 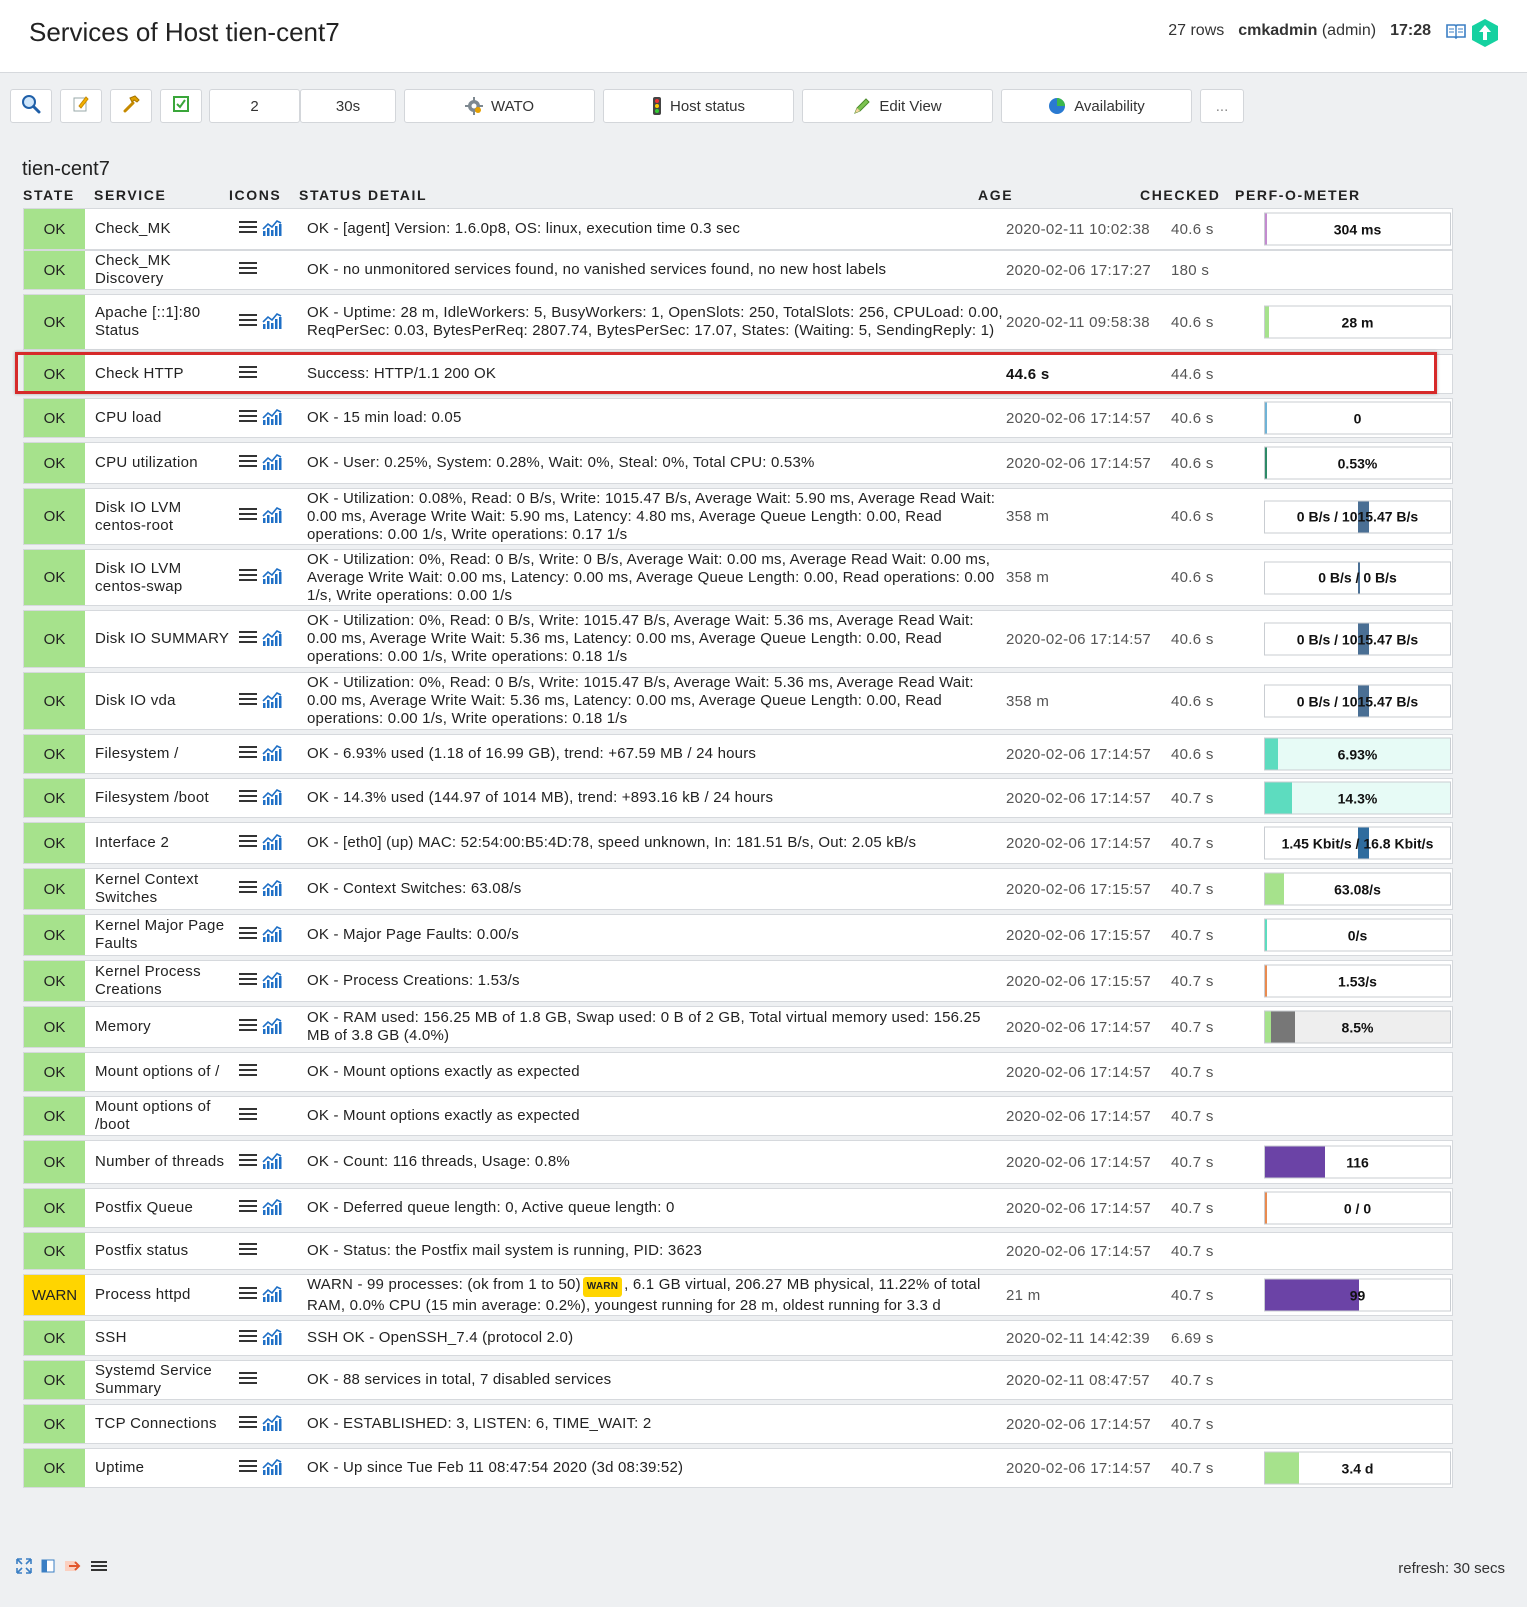 I want to click on commands-button, so click(x=131, y=106).